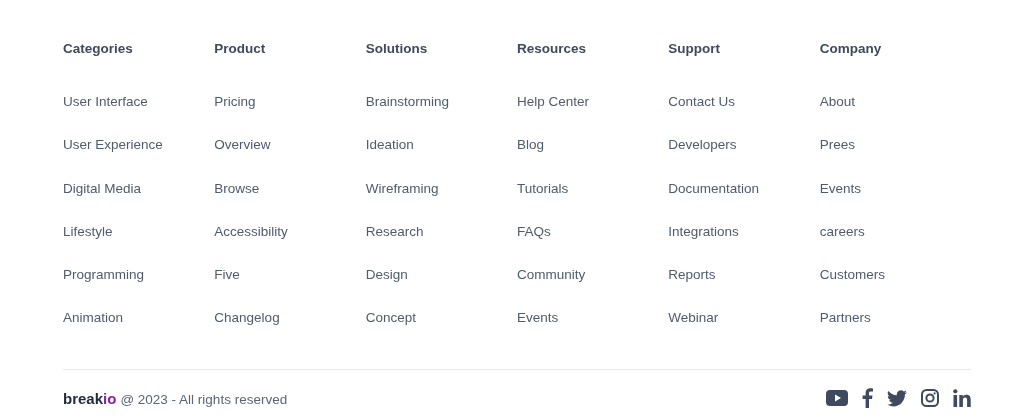 Image resolution: width=1024 pixels, height=417 pixels. What do you see at coordinates (552, 49) in the screenshot?
I see `column-heading: Resources` at bounding box center [552, 49].